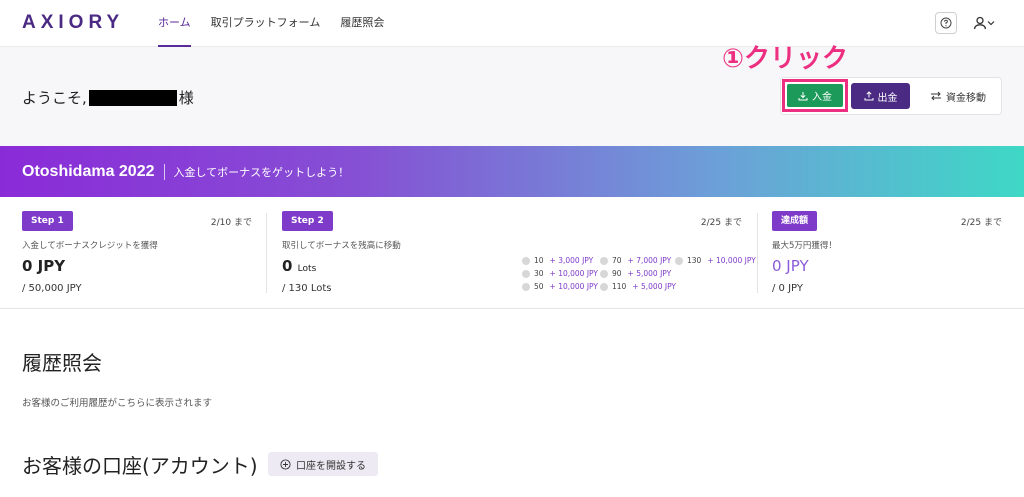  I want to click on upload-icon, so click(868, 96).